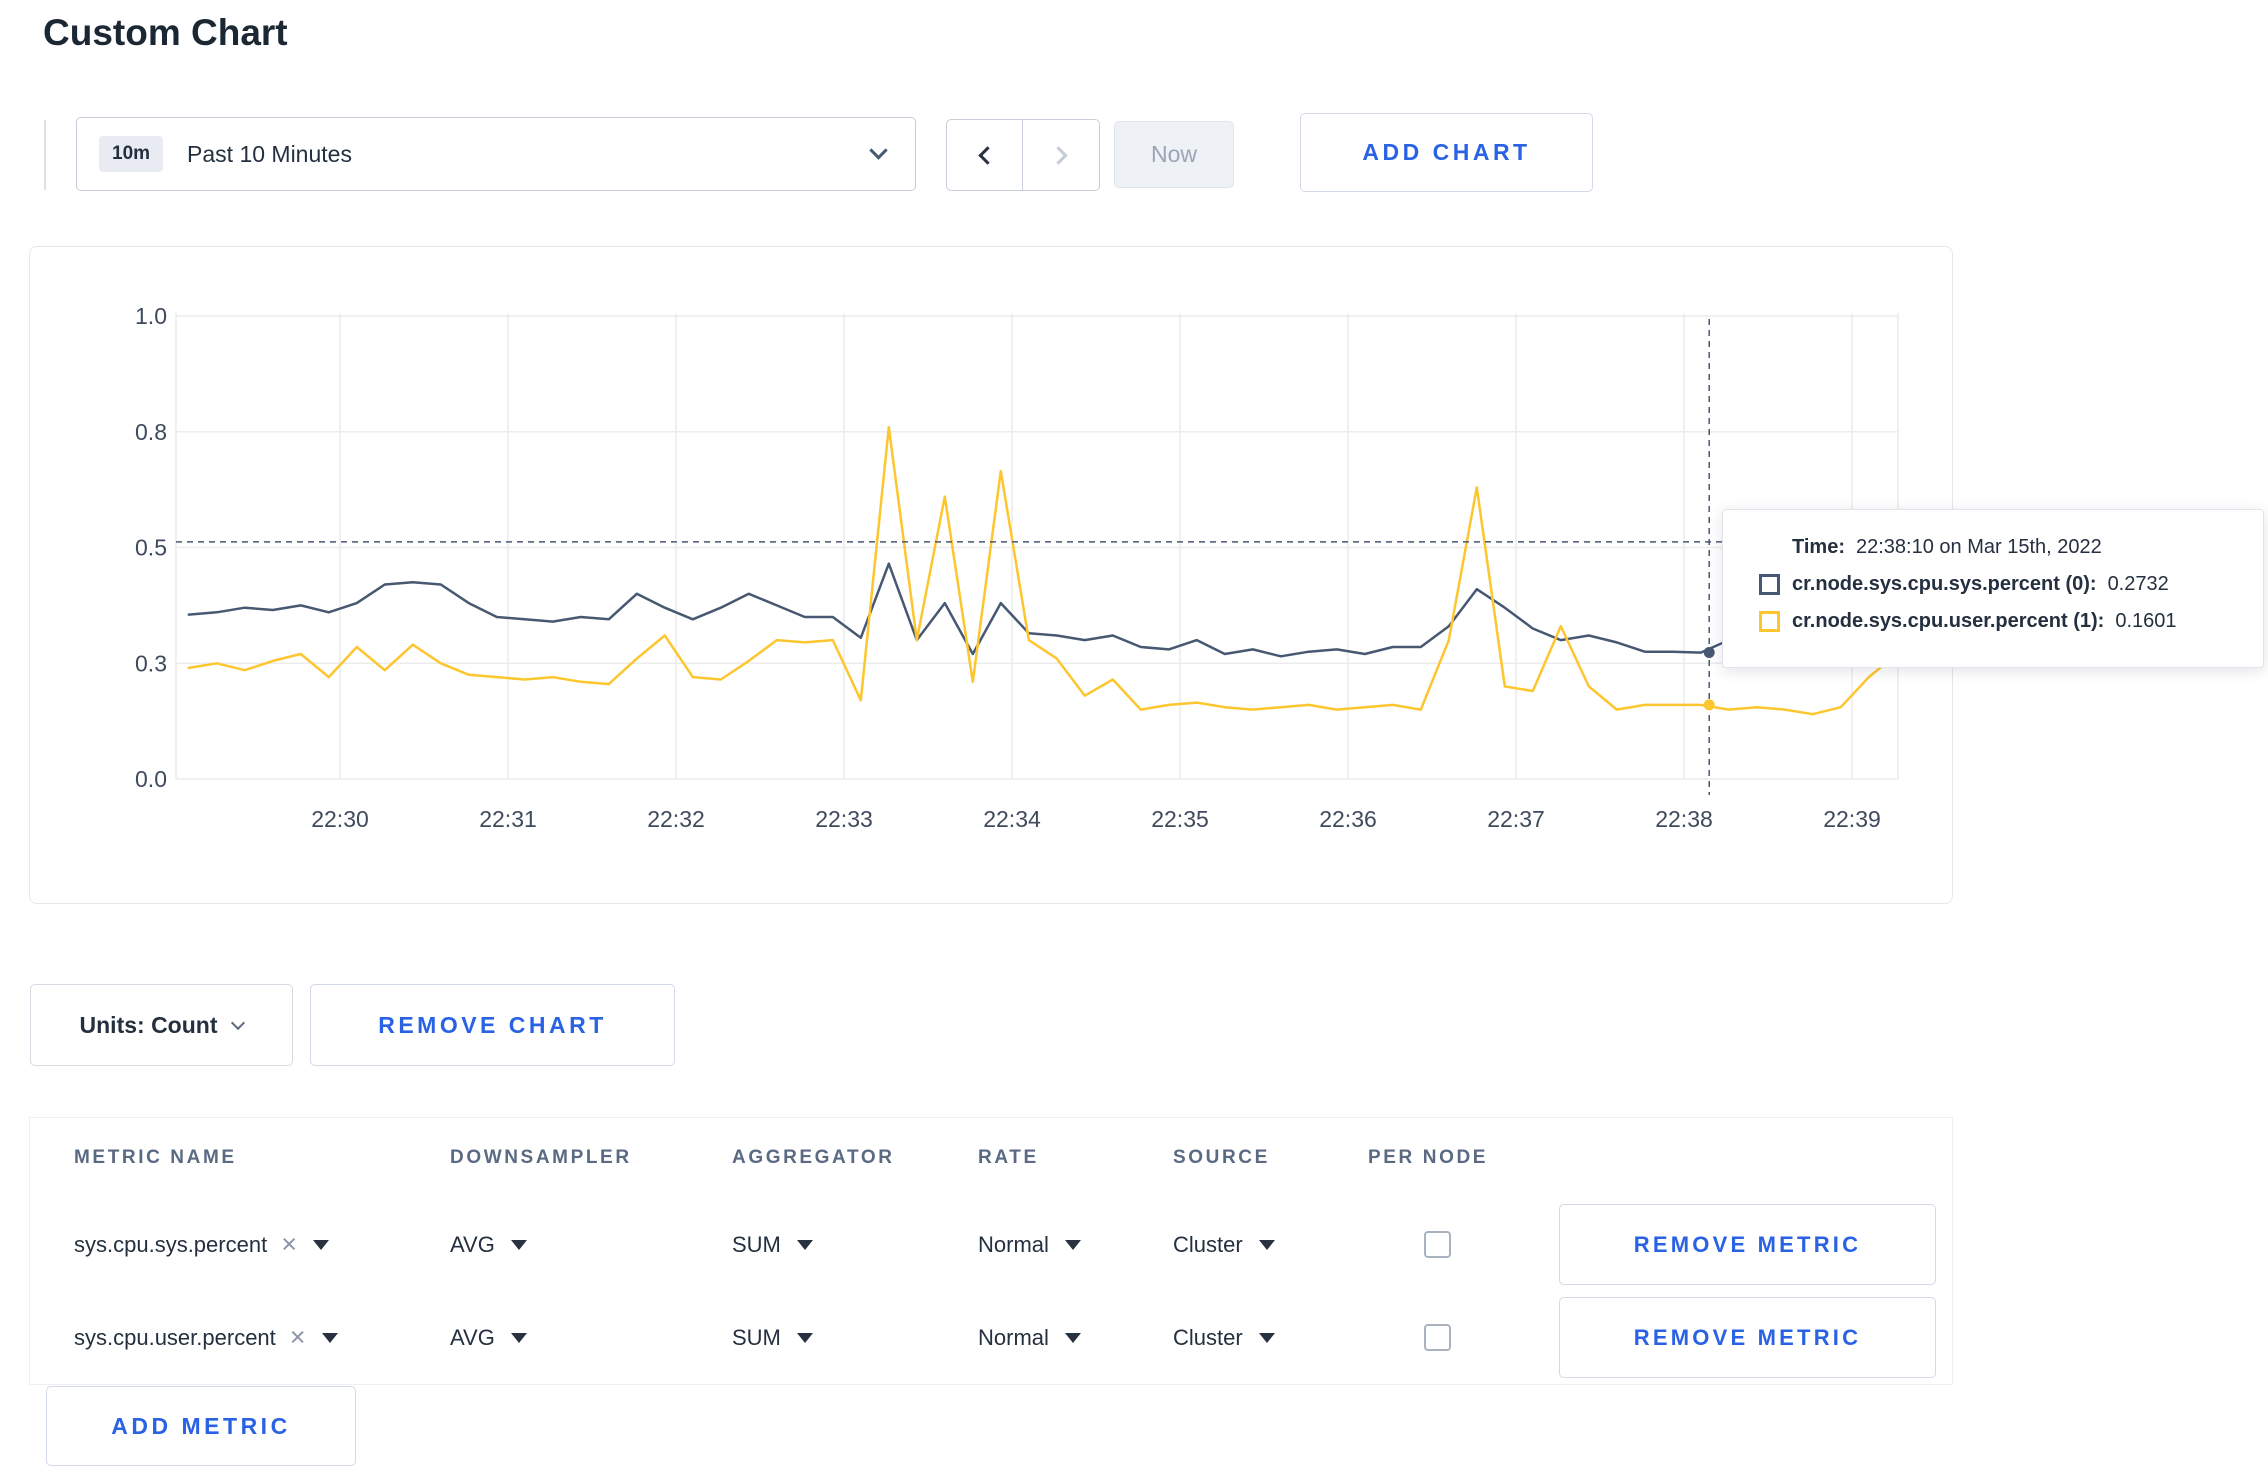 The width and height of the screenshot is (2268, 1478). Describe the element at coordinates (1684, 819) in the screenshot. I see `svg-text: 22:38` at that location.